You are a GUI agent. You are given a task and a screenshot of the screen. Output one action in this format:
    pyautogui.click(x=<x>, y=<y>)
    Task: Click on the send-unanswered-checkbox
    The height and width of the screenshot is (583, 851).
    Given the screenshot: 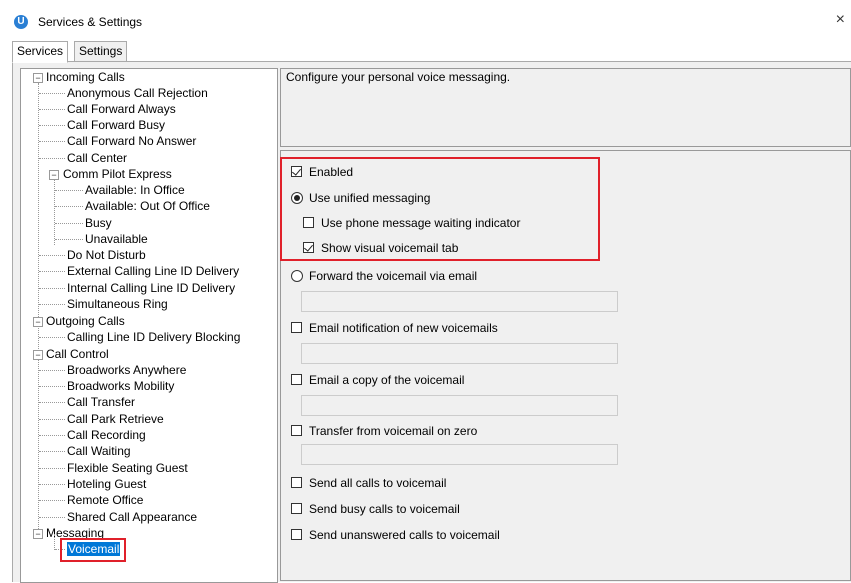 What is the action you would take?
    pyautogui.click(x=296, y=534)
    